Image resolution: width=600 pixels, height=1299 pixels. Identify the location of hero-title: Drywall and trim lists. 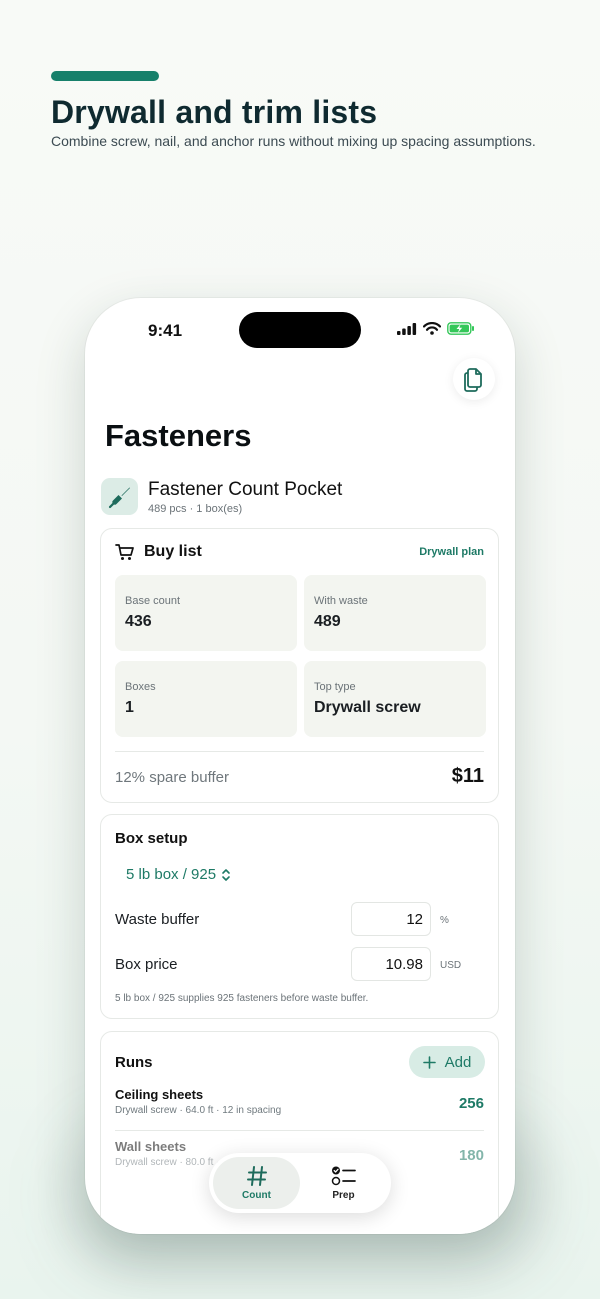
(214, 112).